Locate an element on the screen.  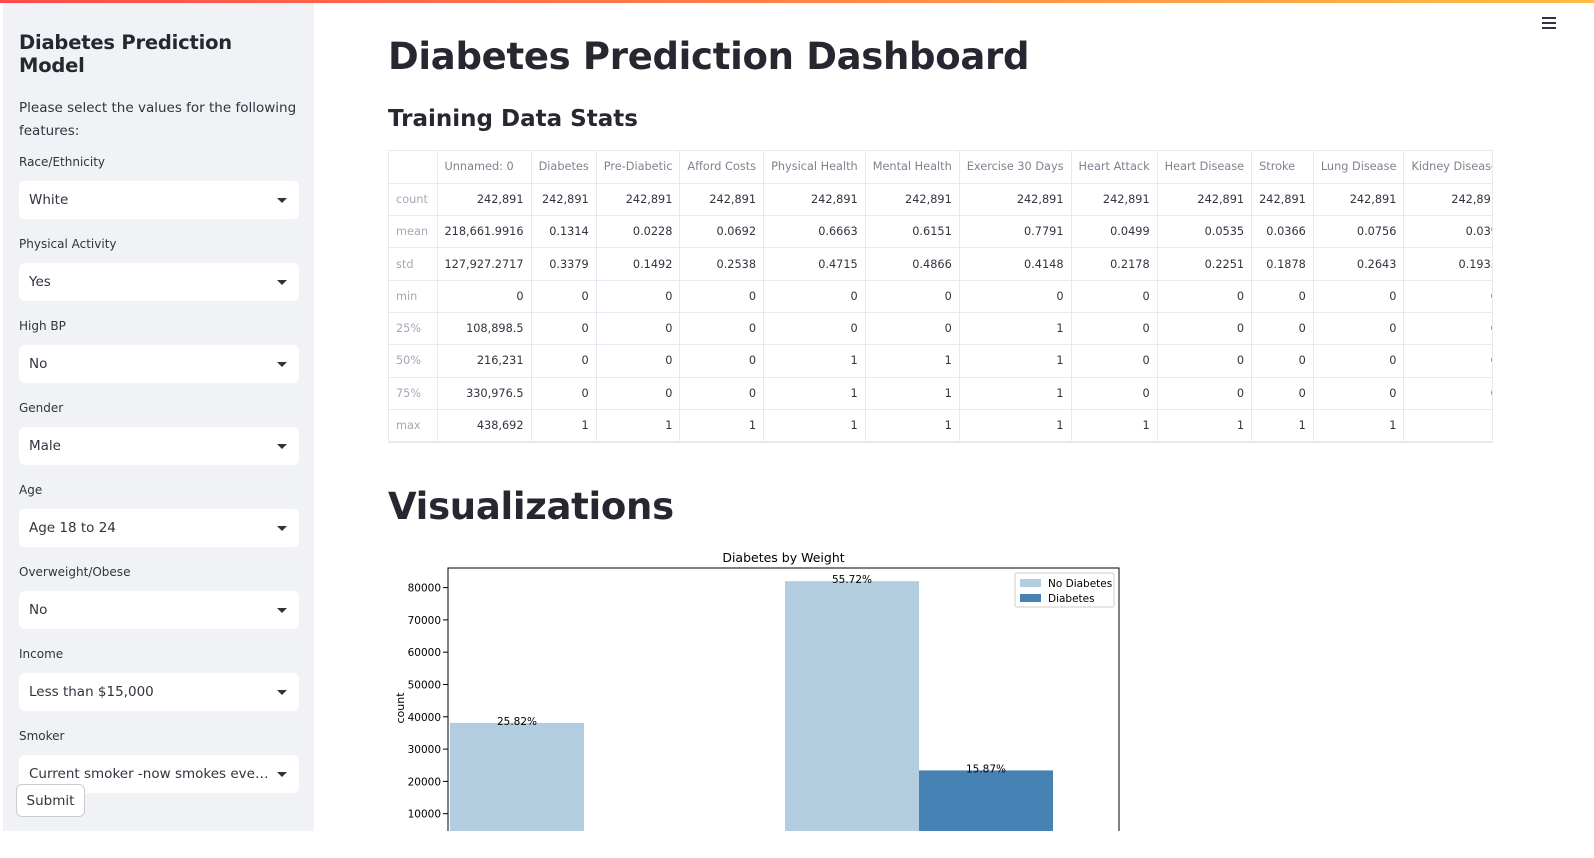
field-label: Smoker is located at coordinates (42, 736).